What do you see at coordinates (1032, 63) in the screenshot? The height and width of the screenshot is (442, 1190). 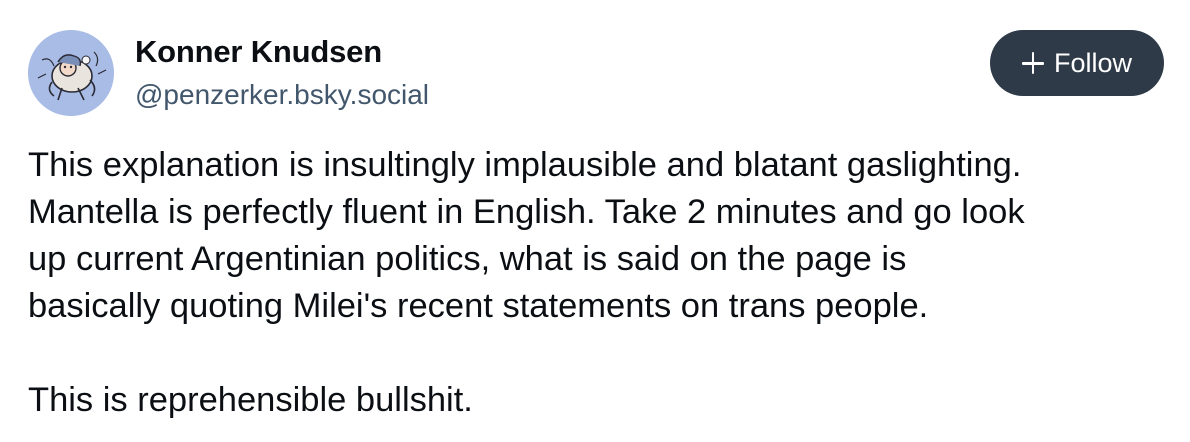 I see `plus-icon` at bounding box center [1032, 63].